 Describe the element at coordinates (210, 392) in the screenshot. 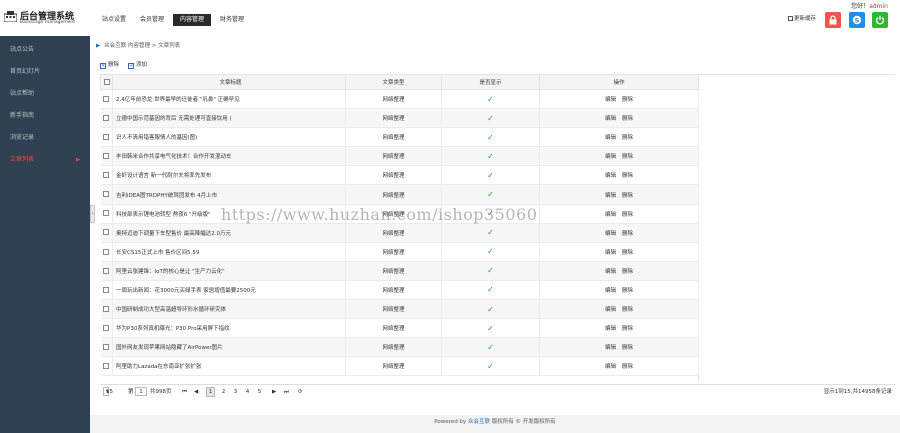

I see `page-number: 1` at that location.